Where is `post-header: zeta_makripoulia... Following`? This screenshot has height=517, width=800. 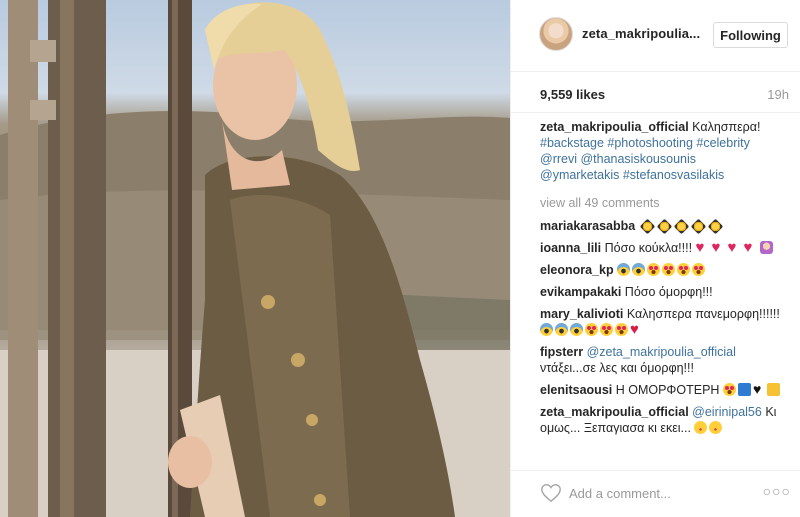 post-header: zeta_makripoulia... Following is located at coordinates (655, 36).